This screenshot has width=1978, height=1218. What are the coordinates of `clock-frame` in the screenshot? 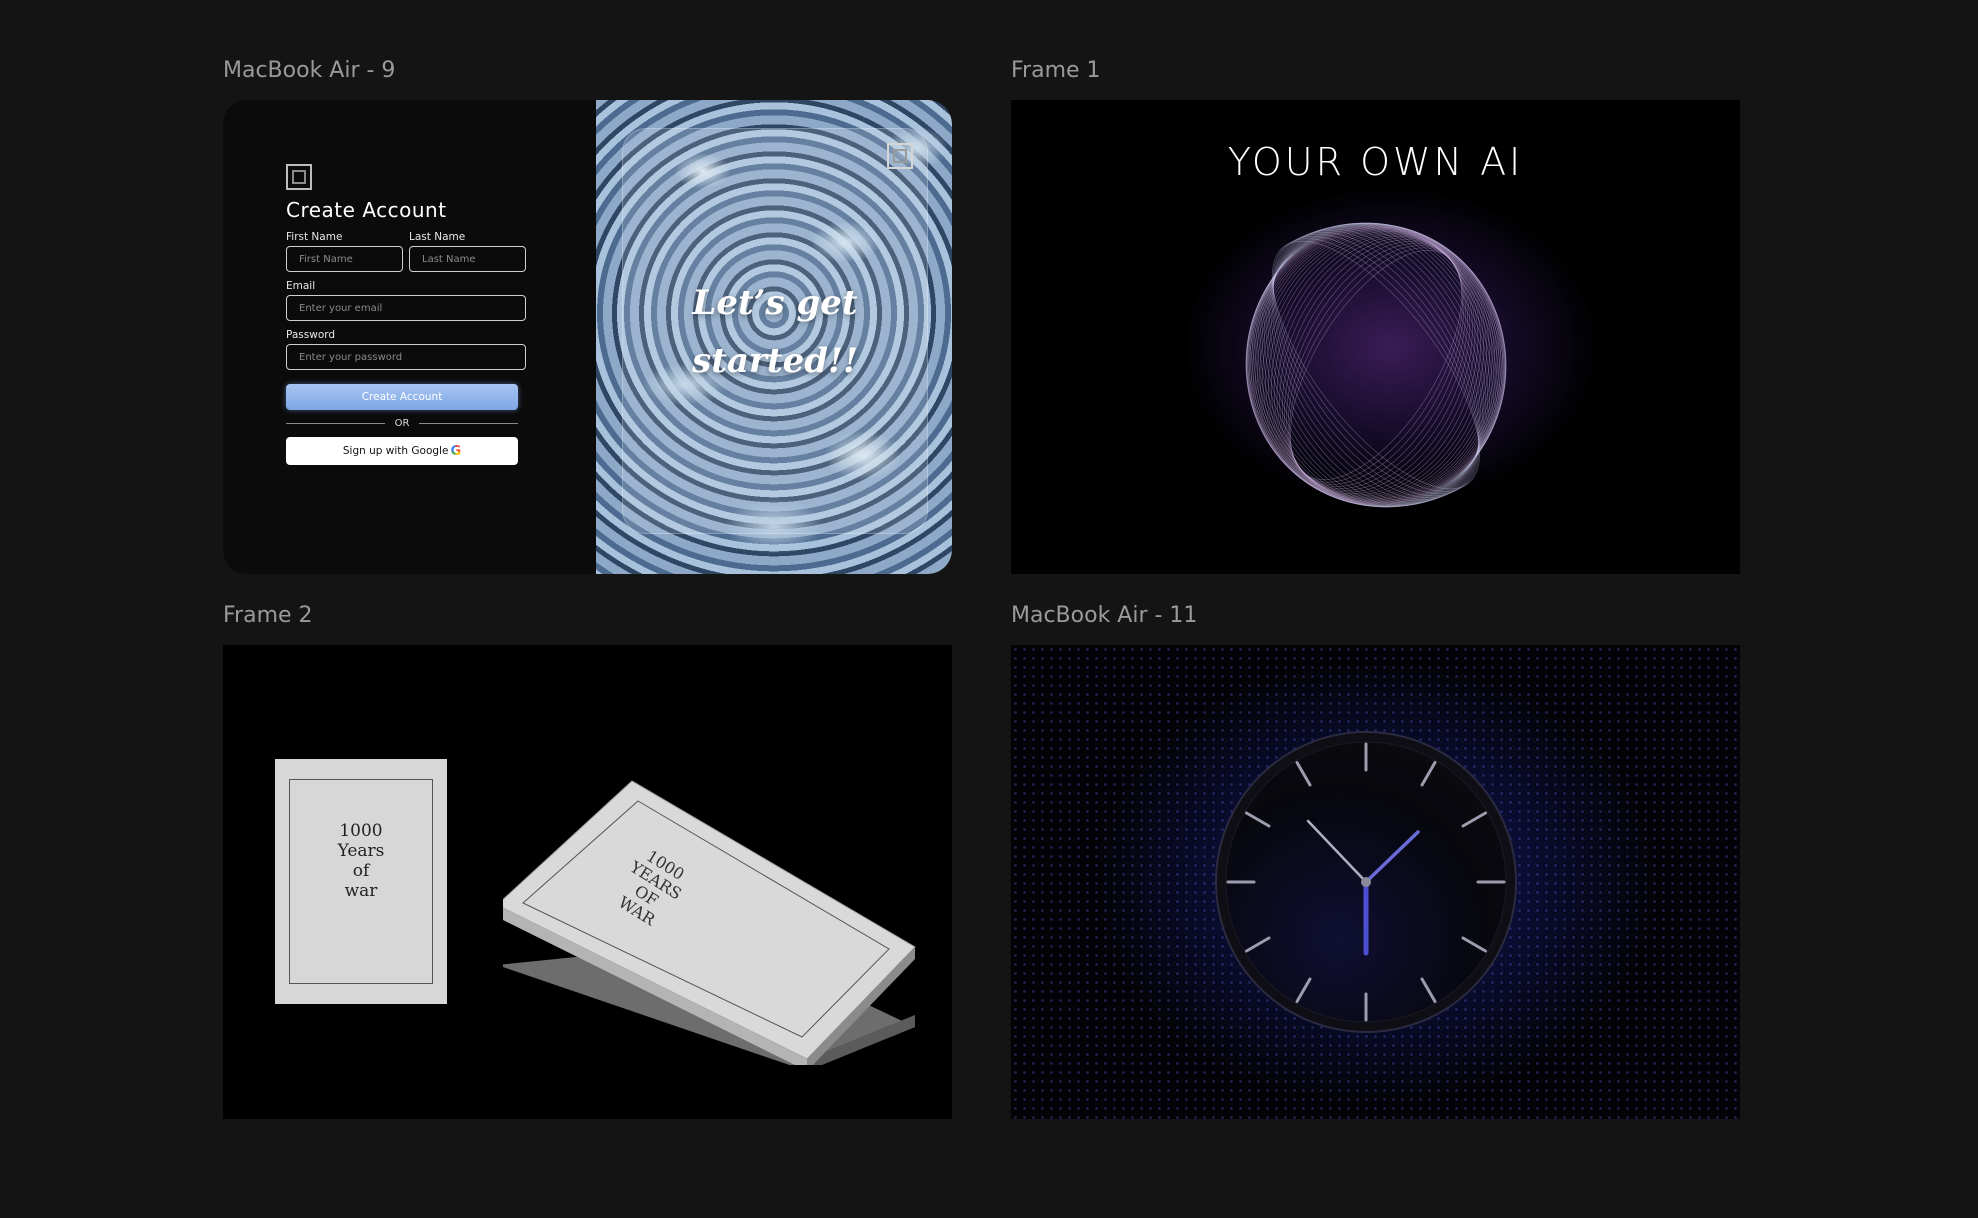 It's located at (1375, 882).